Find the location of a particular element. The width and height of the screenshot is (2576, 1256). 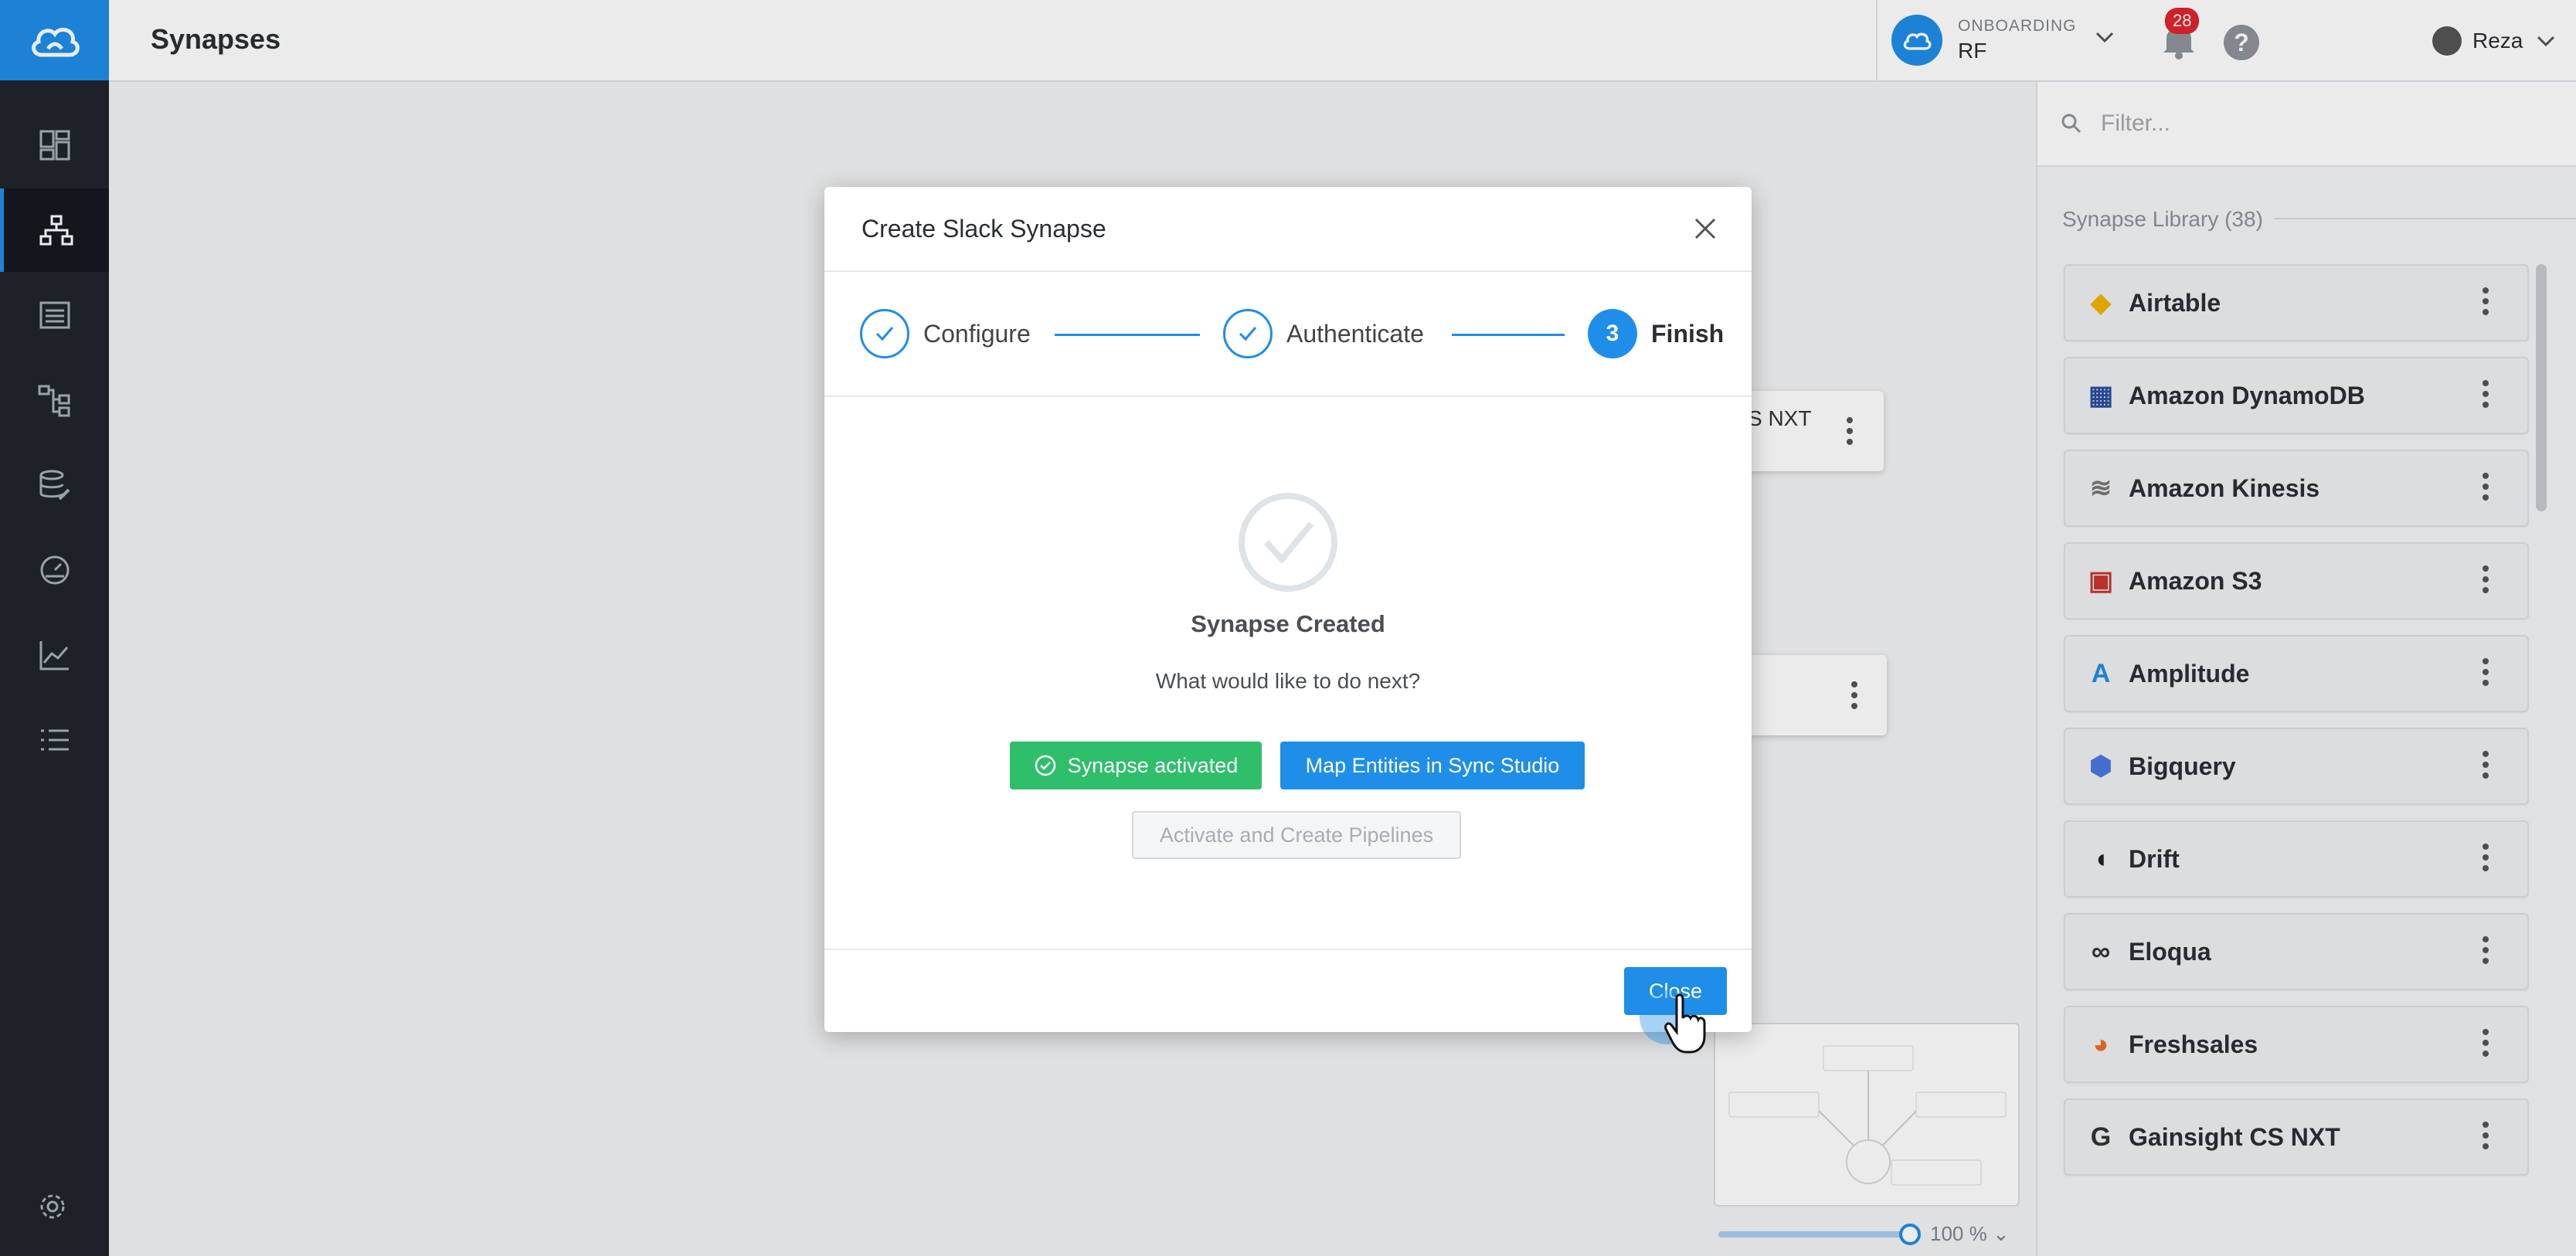

step-label: Finish is located at coordinates (1688, 333).